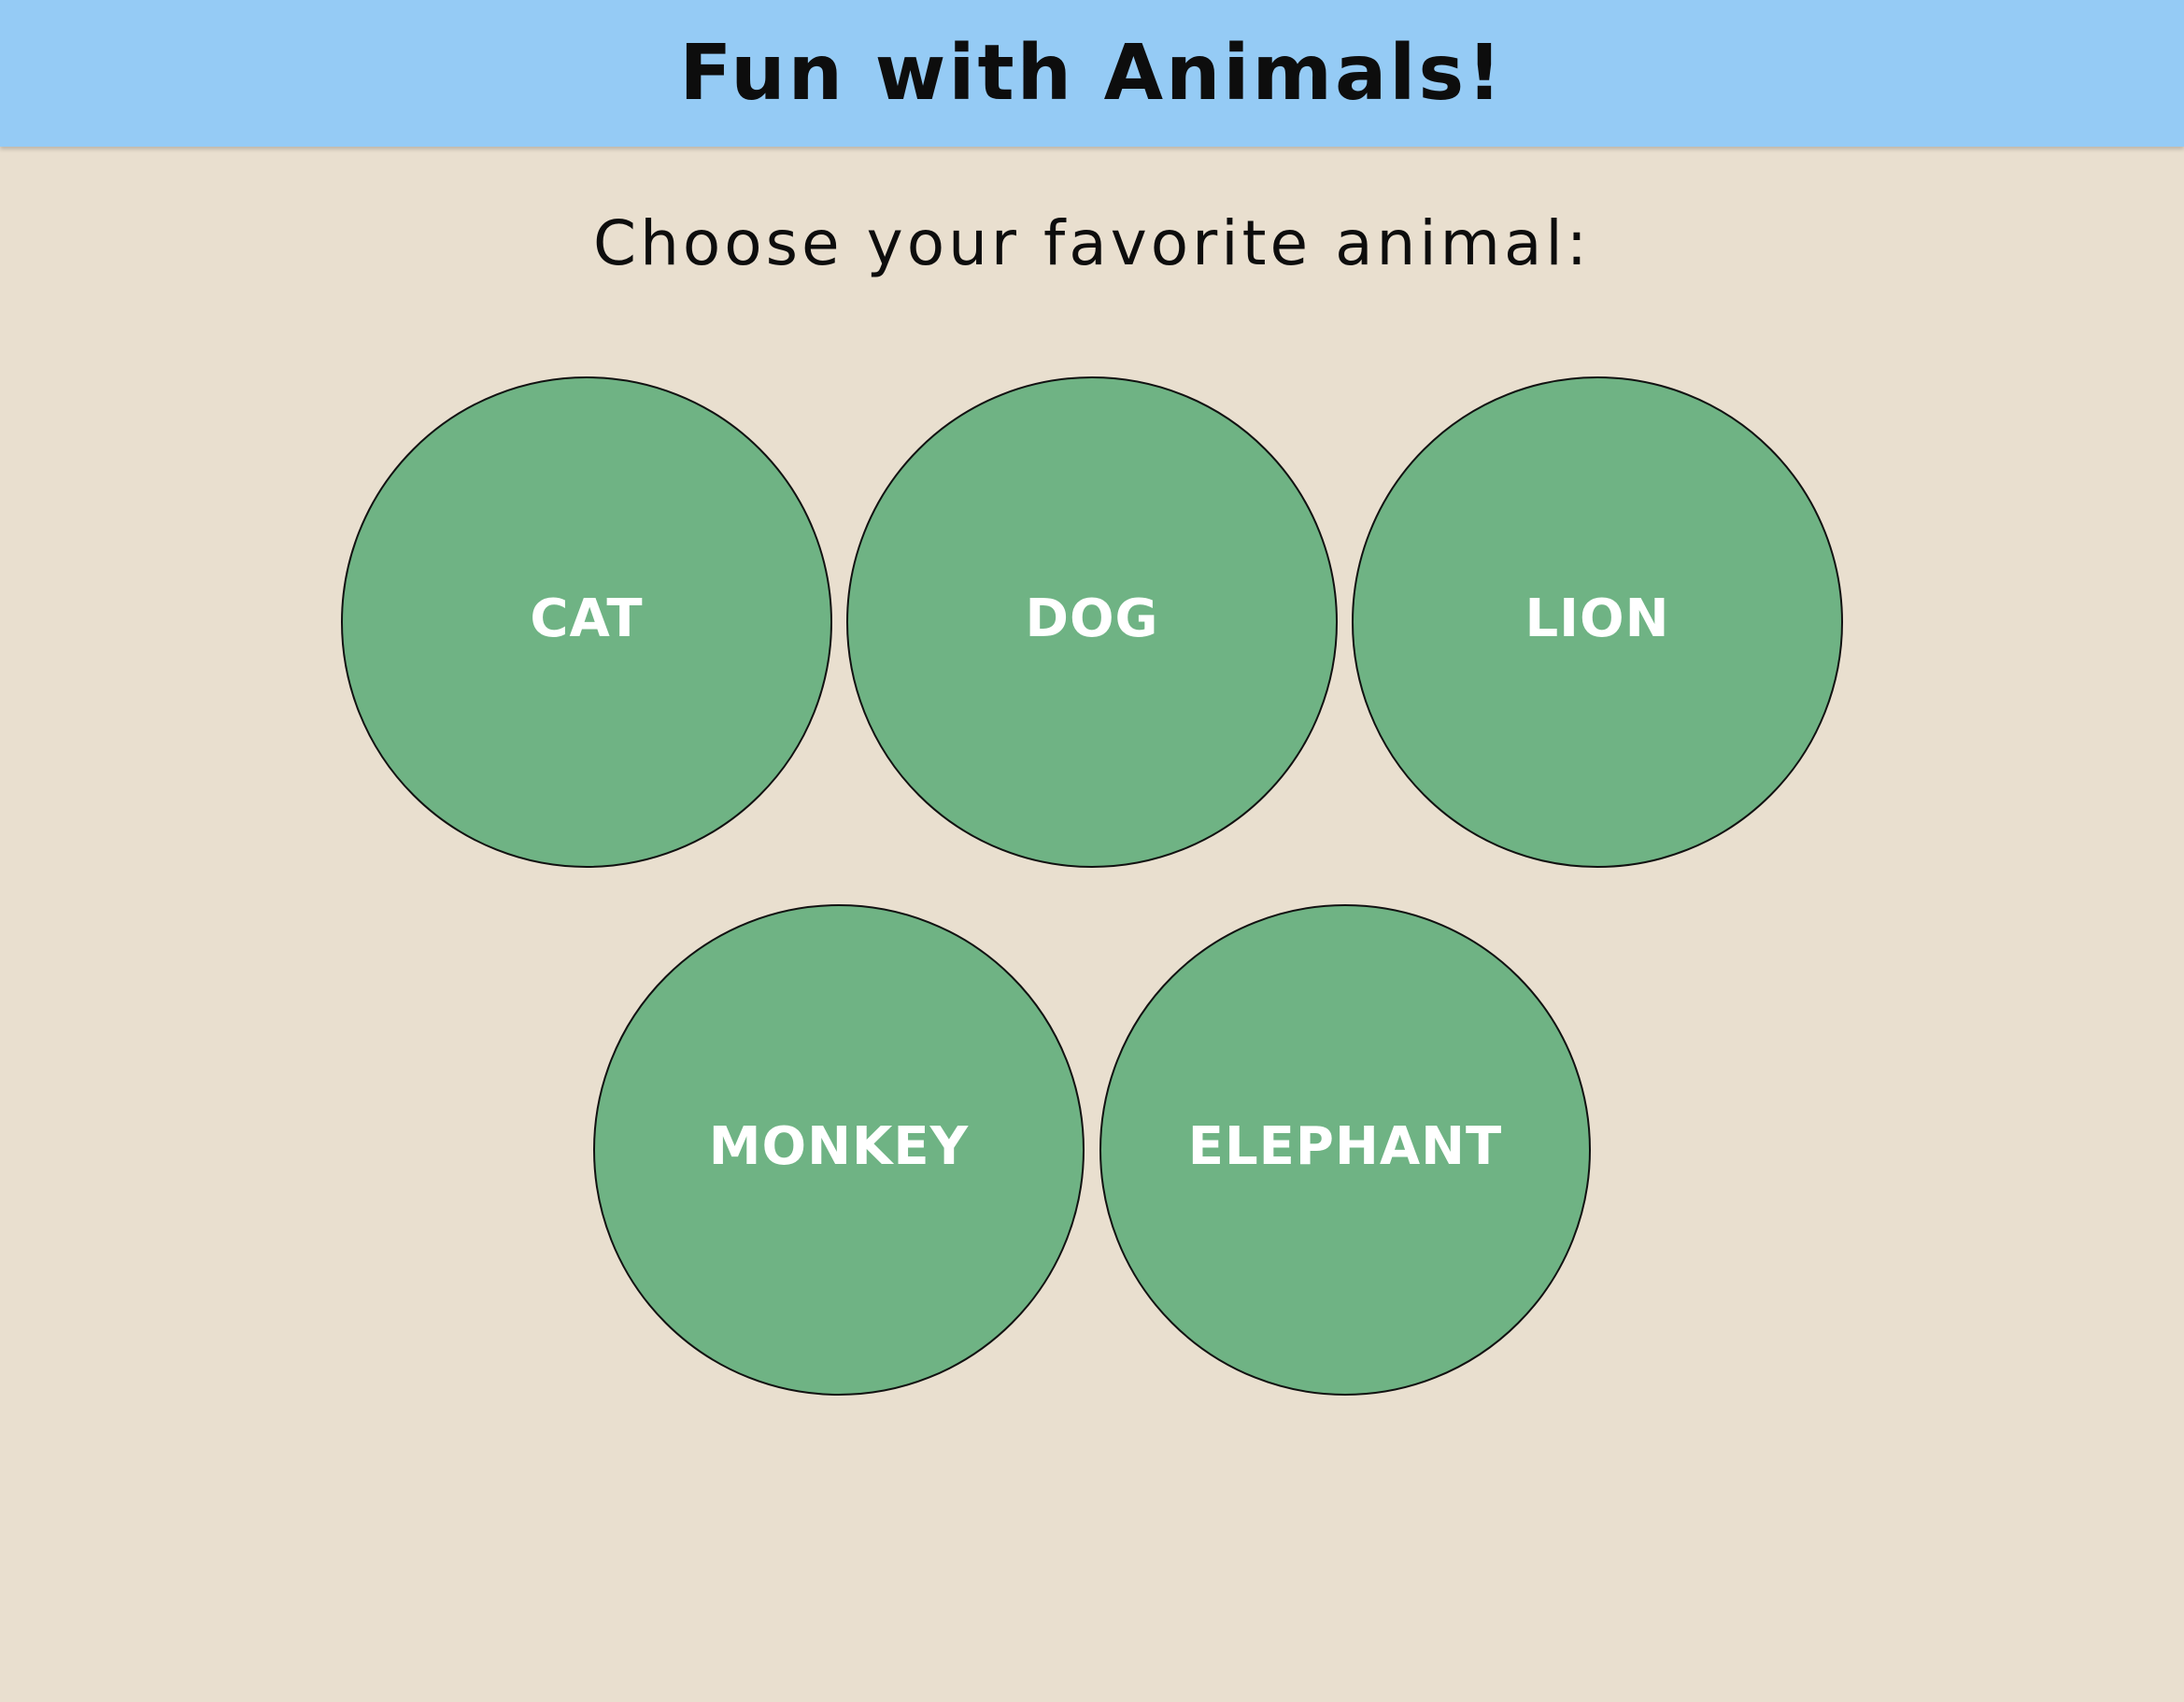 The image size is (2184, 1702). Describe the element at coordinates (587, 618) in the screenshot. I see `animal-label: CAT` at that location.